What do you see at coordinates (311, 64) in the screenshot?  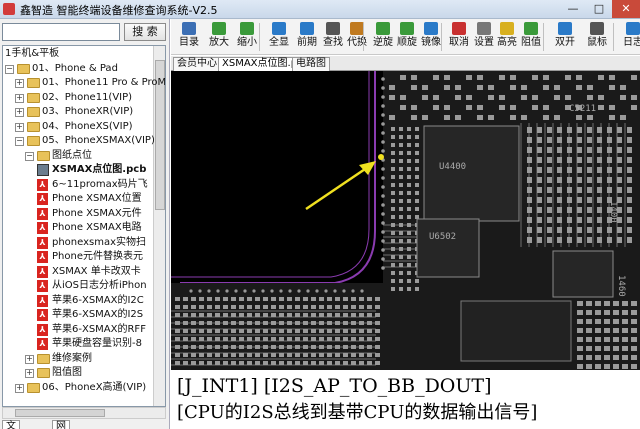 I see `tab-schematic: 电路图` at bounding box center [311, 64].